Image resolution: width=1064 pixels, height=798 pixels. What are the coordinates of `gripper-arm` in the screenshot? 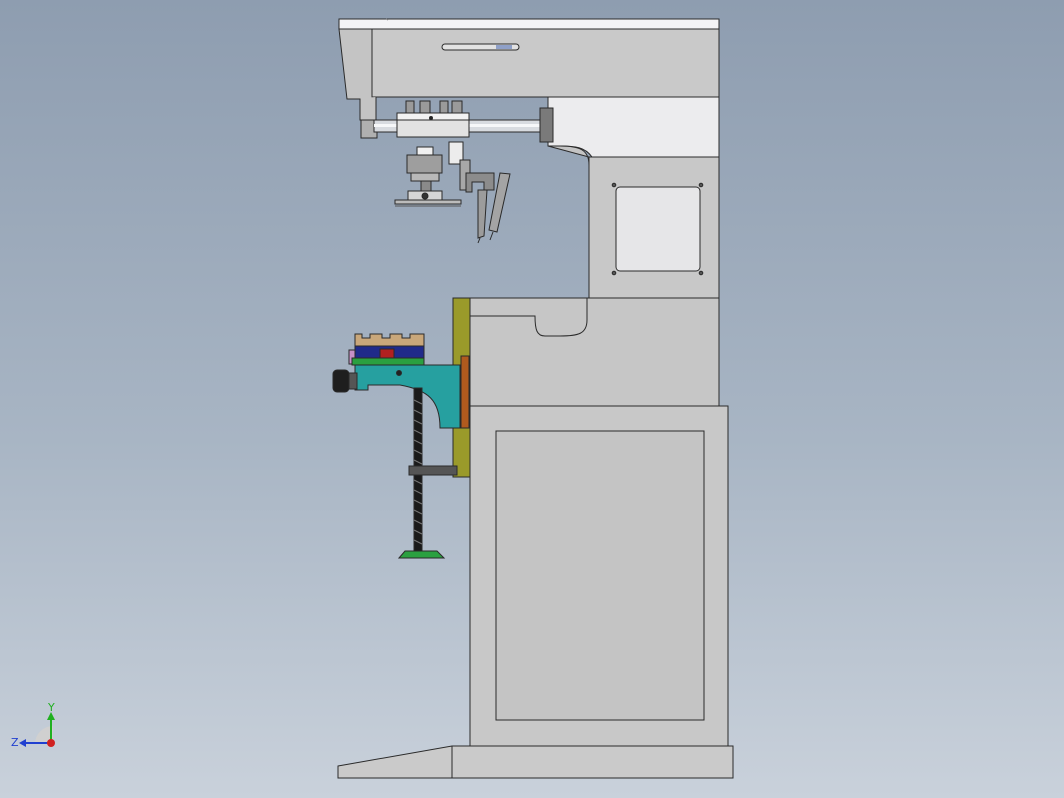 It's located at (479, 192).